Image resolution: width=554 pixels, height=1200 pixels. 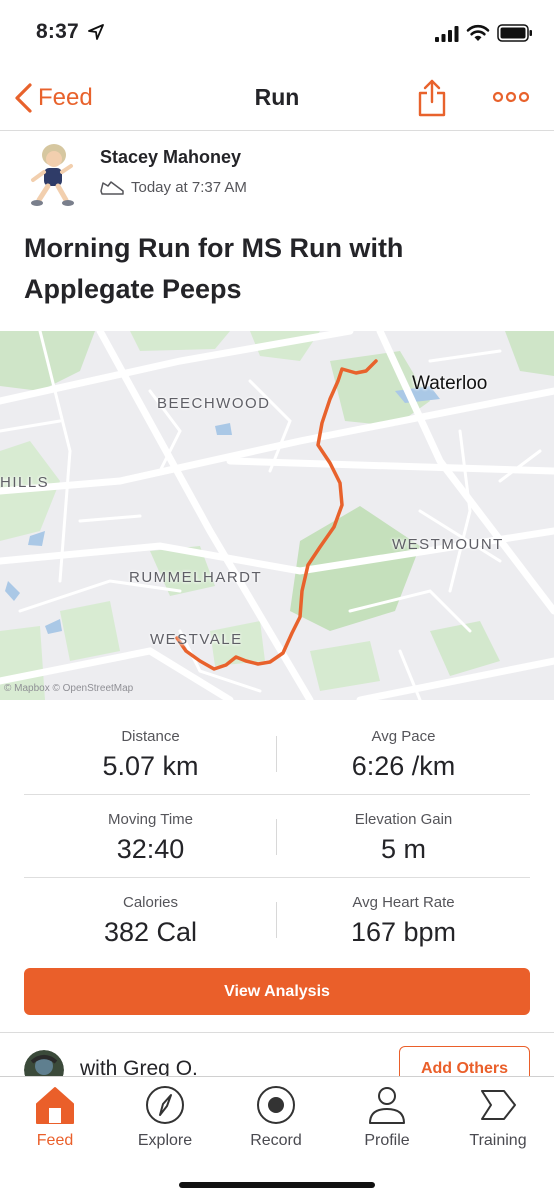 I want to click on map-label-rummelhardt: RUMMELHARDT, so click(x=196, y=577).